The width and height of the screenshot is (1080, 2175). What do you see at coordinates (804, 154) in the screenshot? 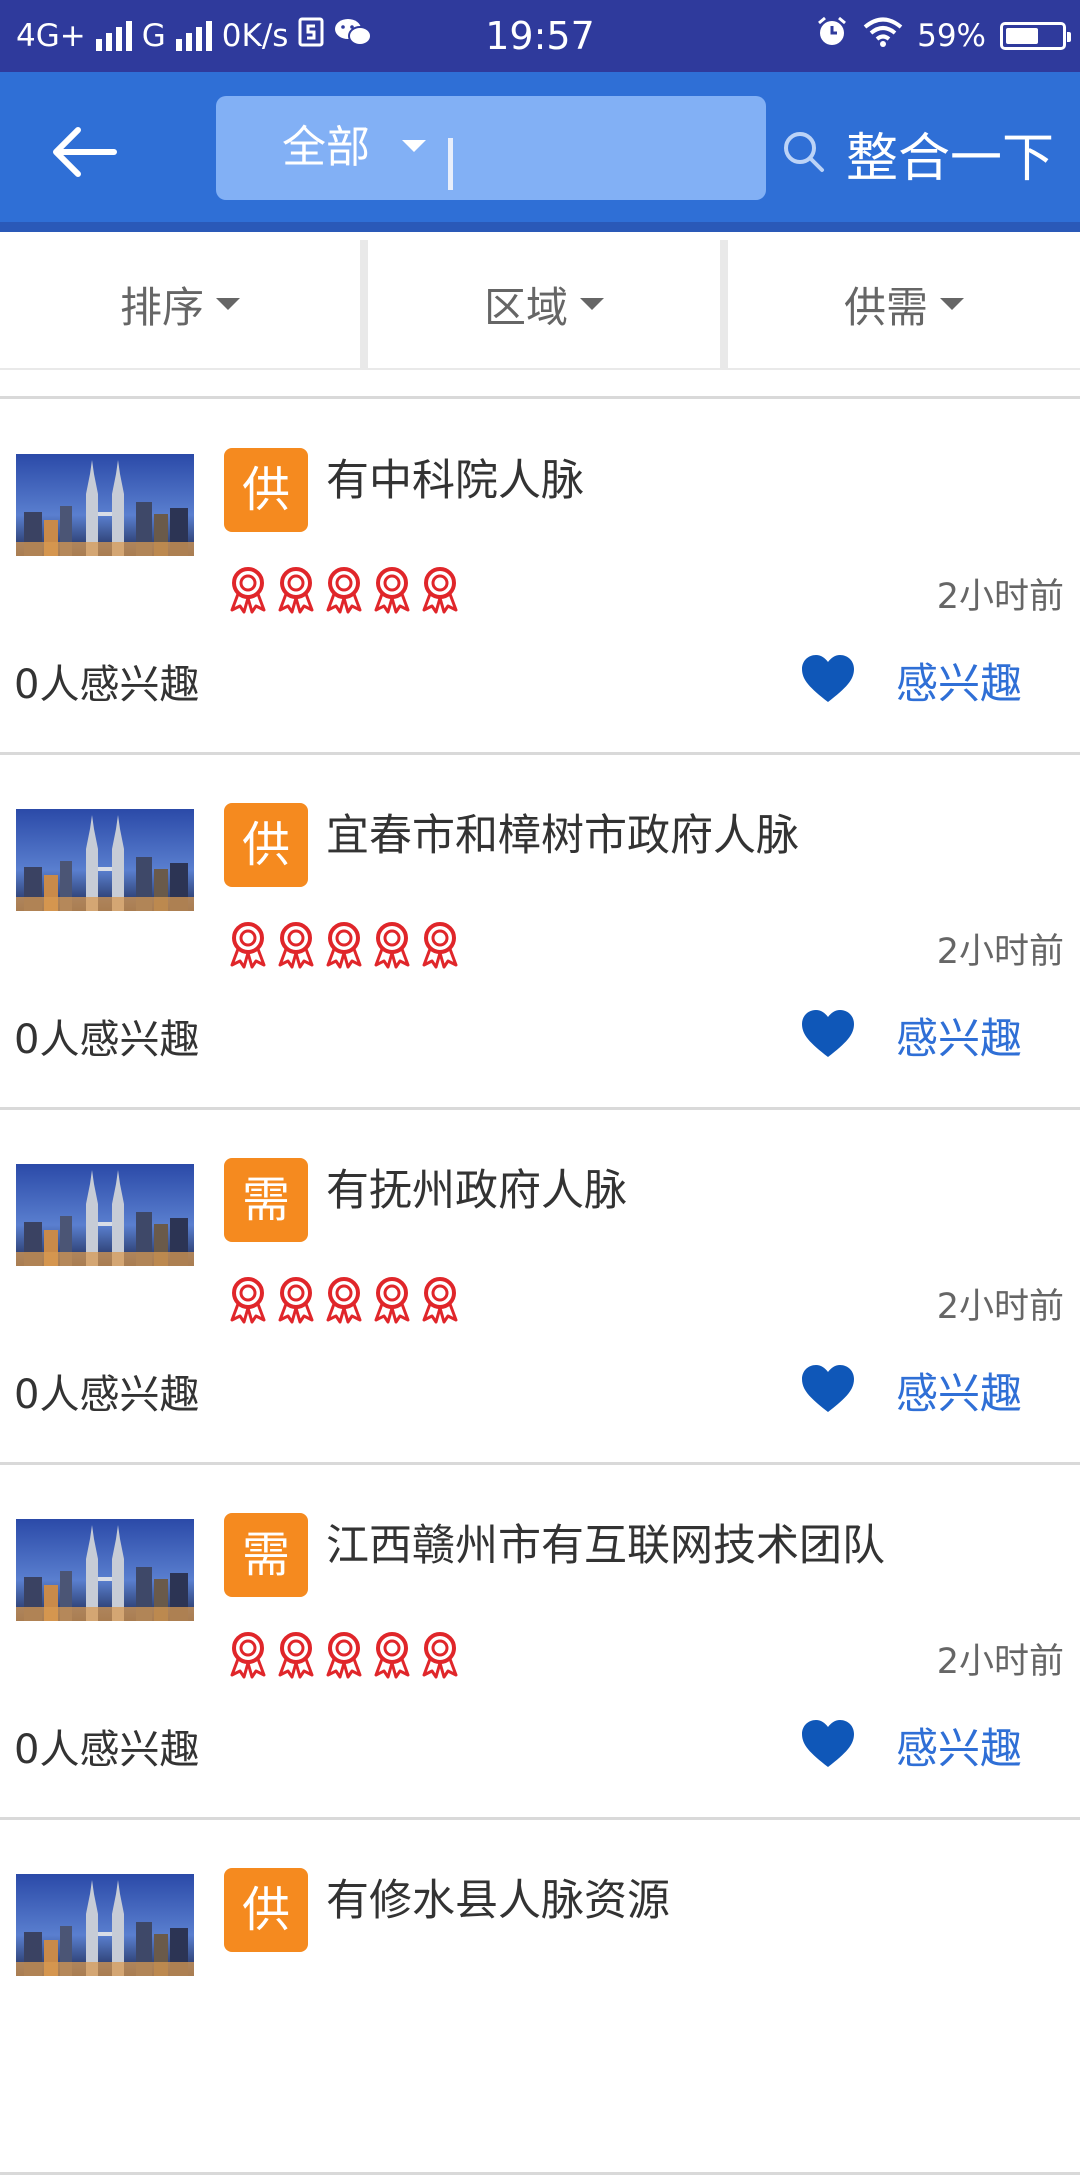
I see `search-icon` at bounding box center [804, 154].